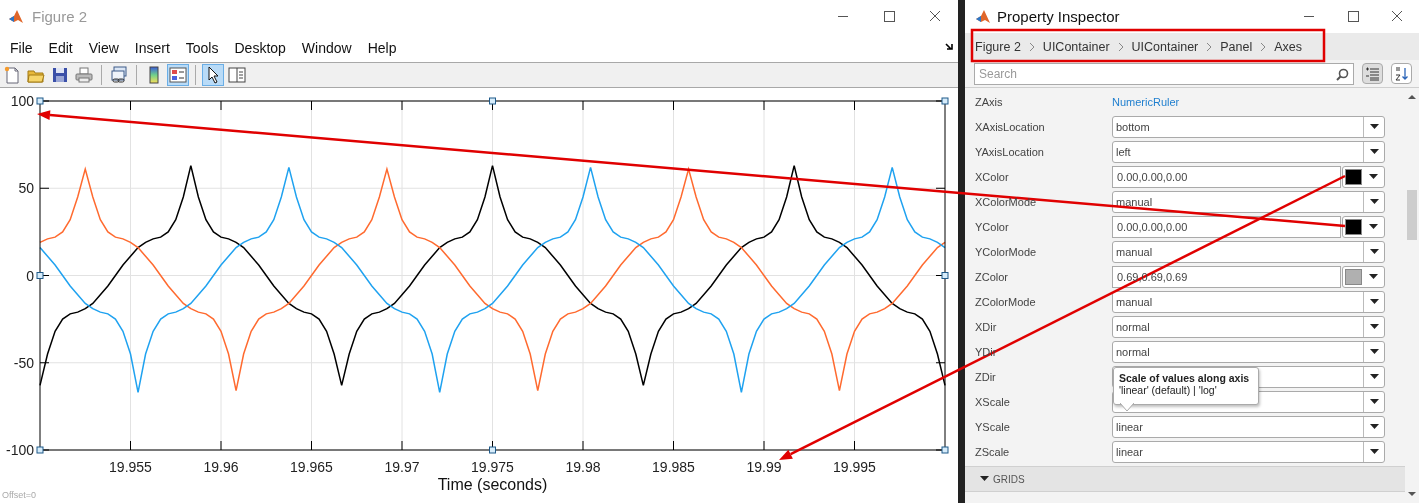  I want to click on window-title: Figure 2, so click(60, 16).